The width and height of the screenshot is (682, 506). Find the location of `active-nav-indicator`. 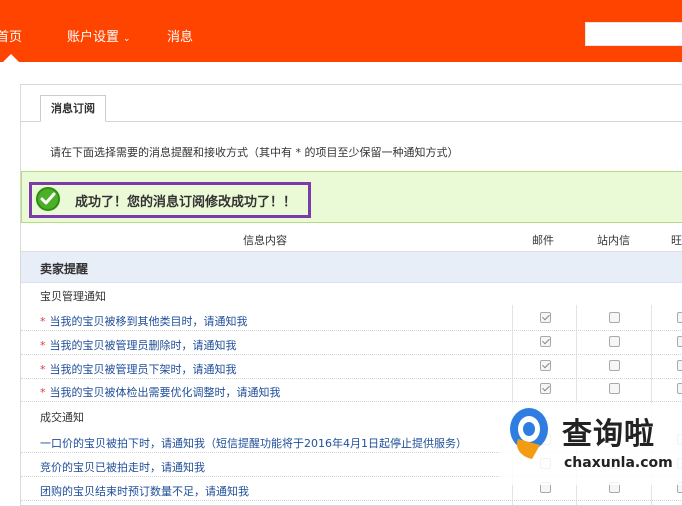

active-nav-indicator is located at coordinates (11, 58).